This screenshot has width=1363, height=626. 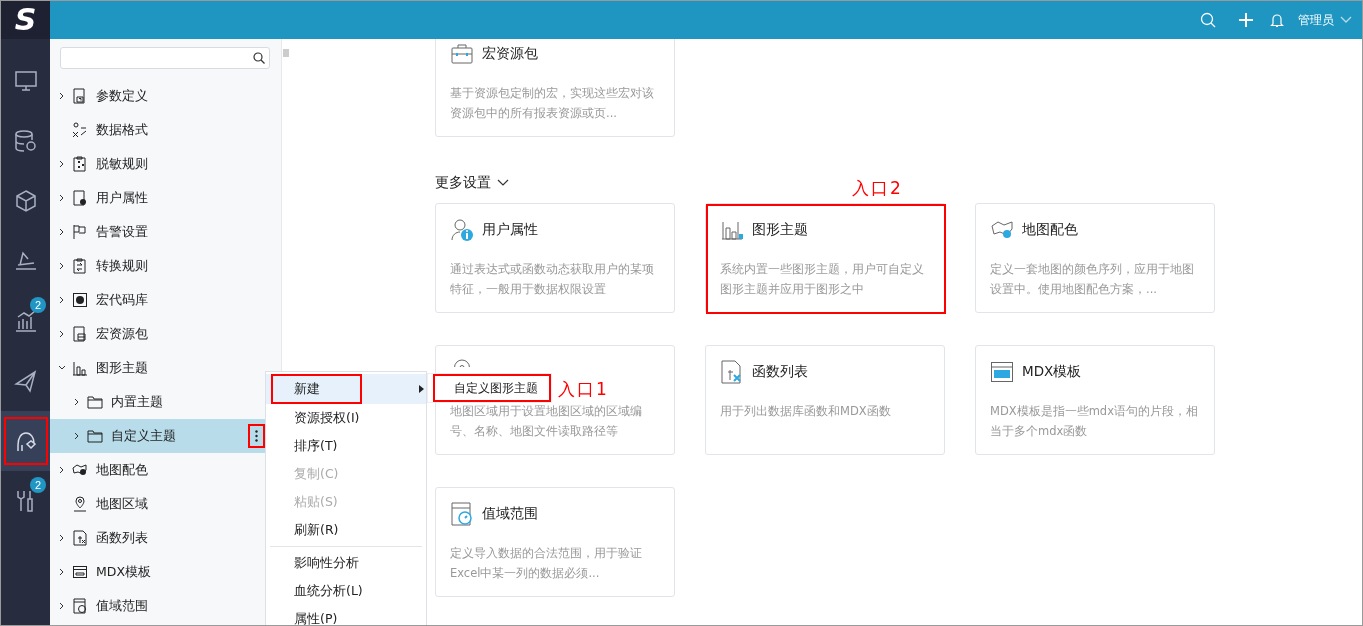 What do you see at coordinates (122, 538) in the screenshot?
I see `tree-item-label: 函数列表` at bounding box center [122, 538].